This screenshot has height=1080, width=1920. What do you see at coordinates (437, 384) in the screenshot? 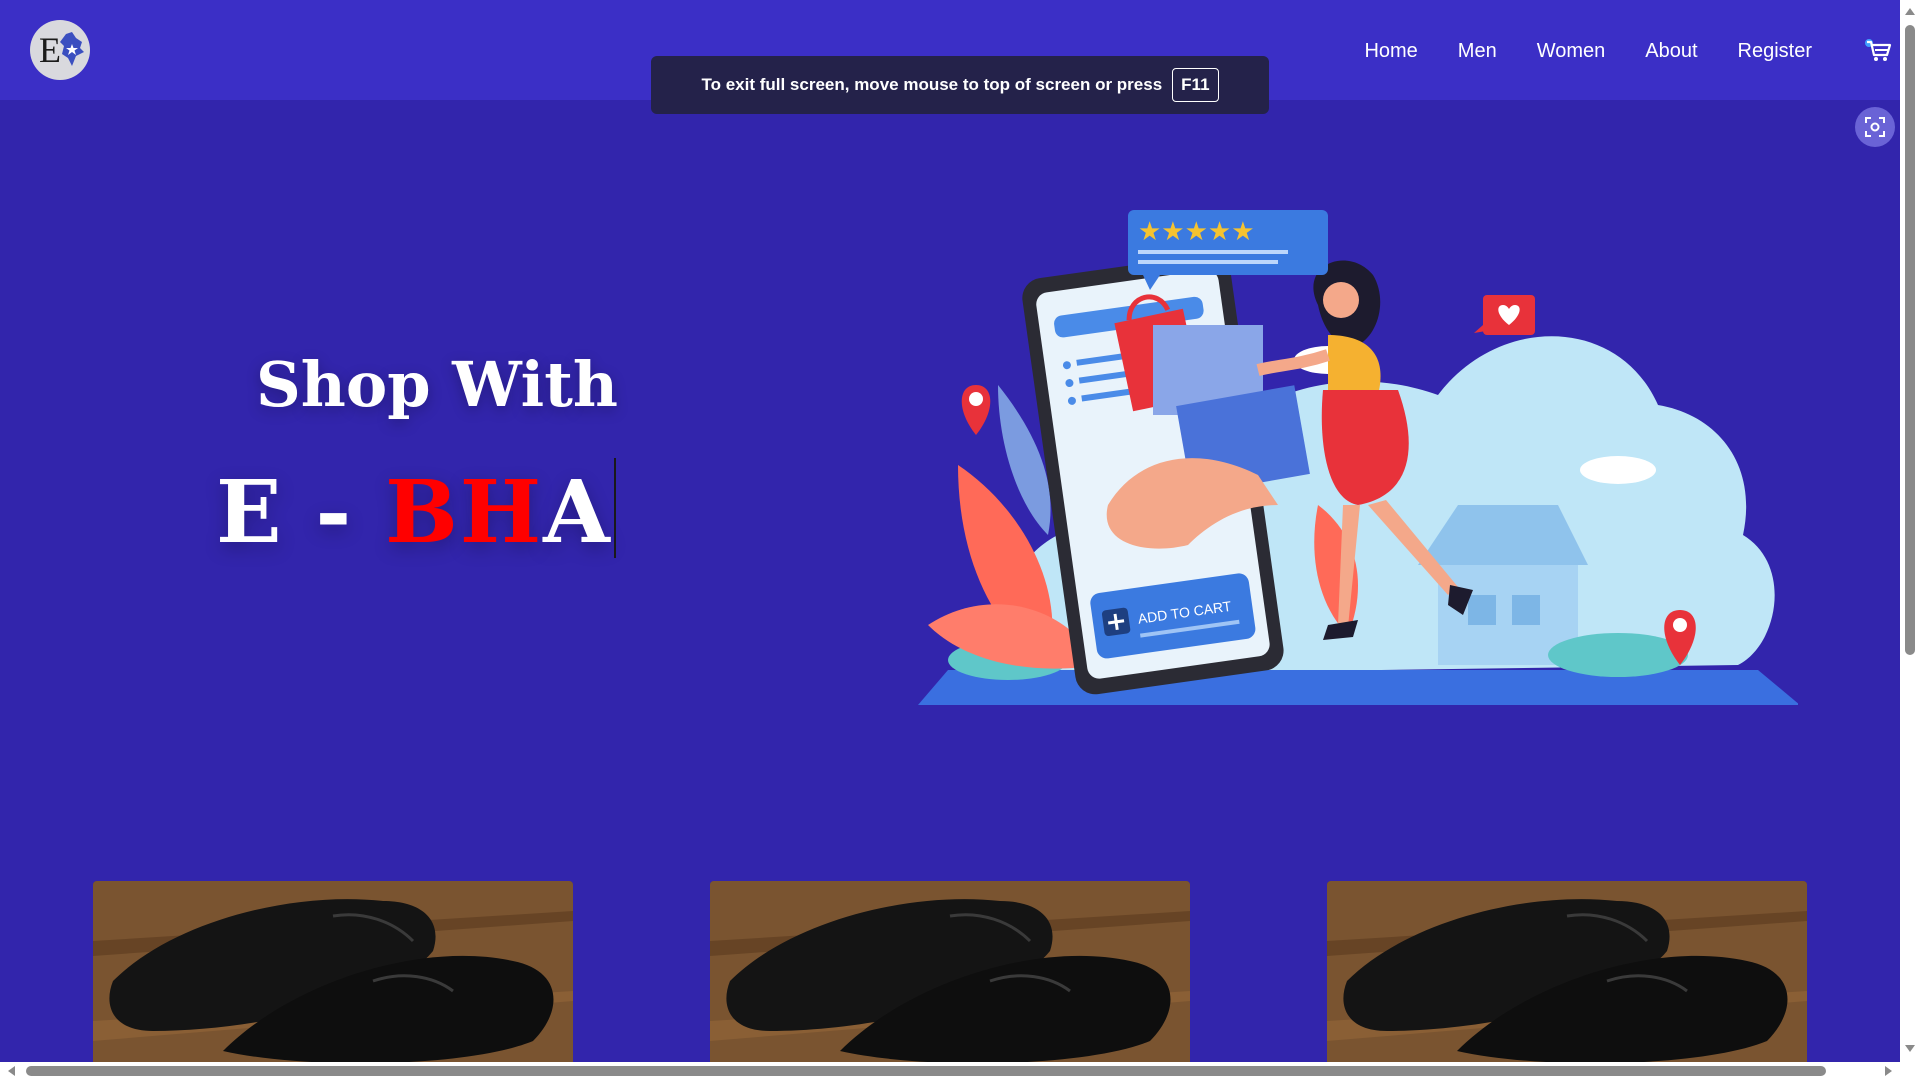
I see `hero-title: Shop With` at bounding box center [437, 384].